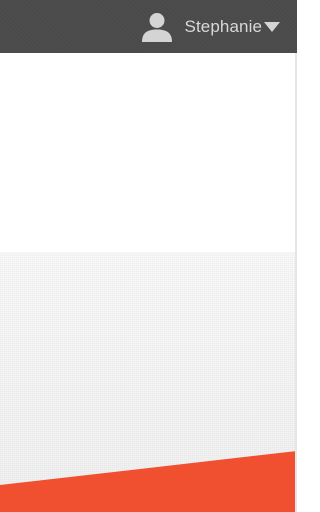  I want to click on user-name: Stephanie, so click(223, 26).